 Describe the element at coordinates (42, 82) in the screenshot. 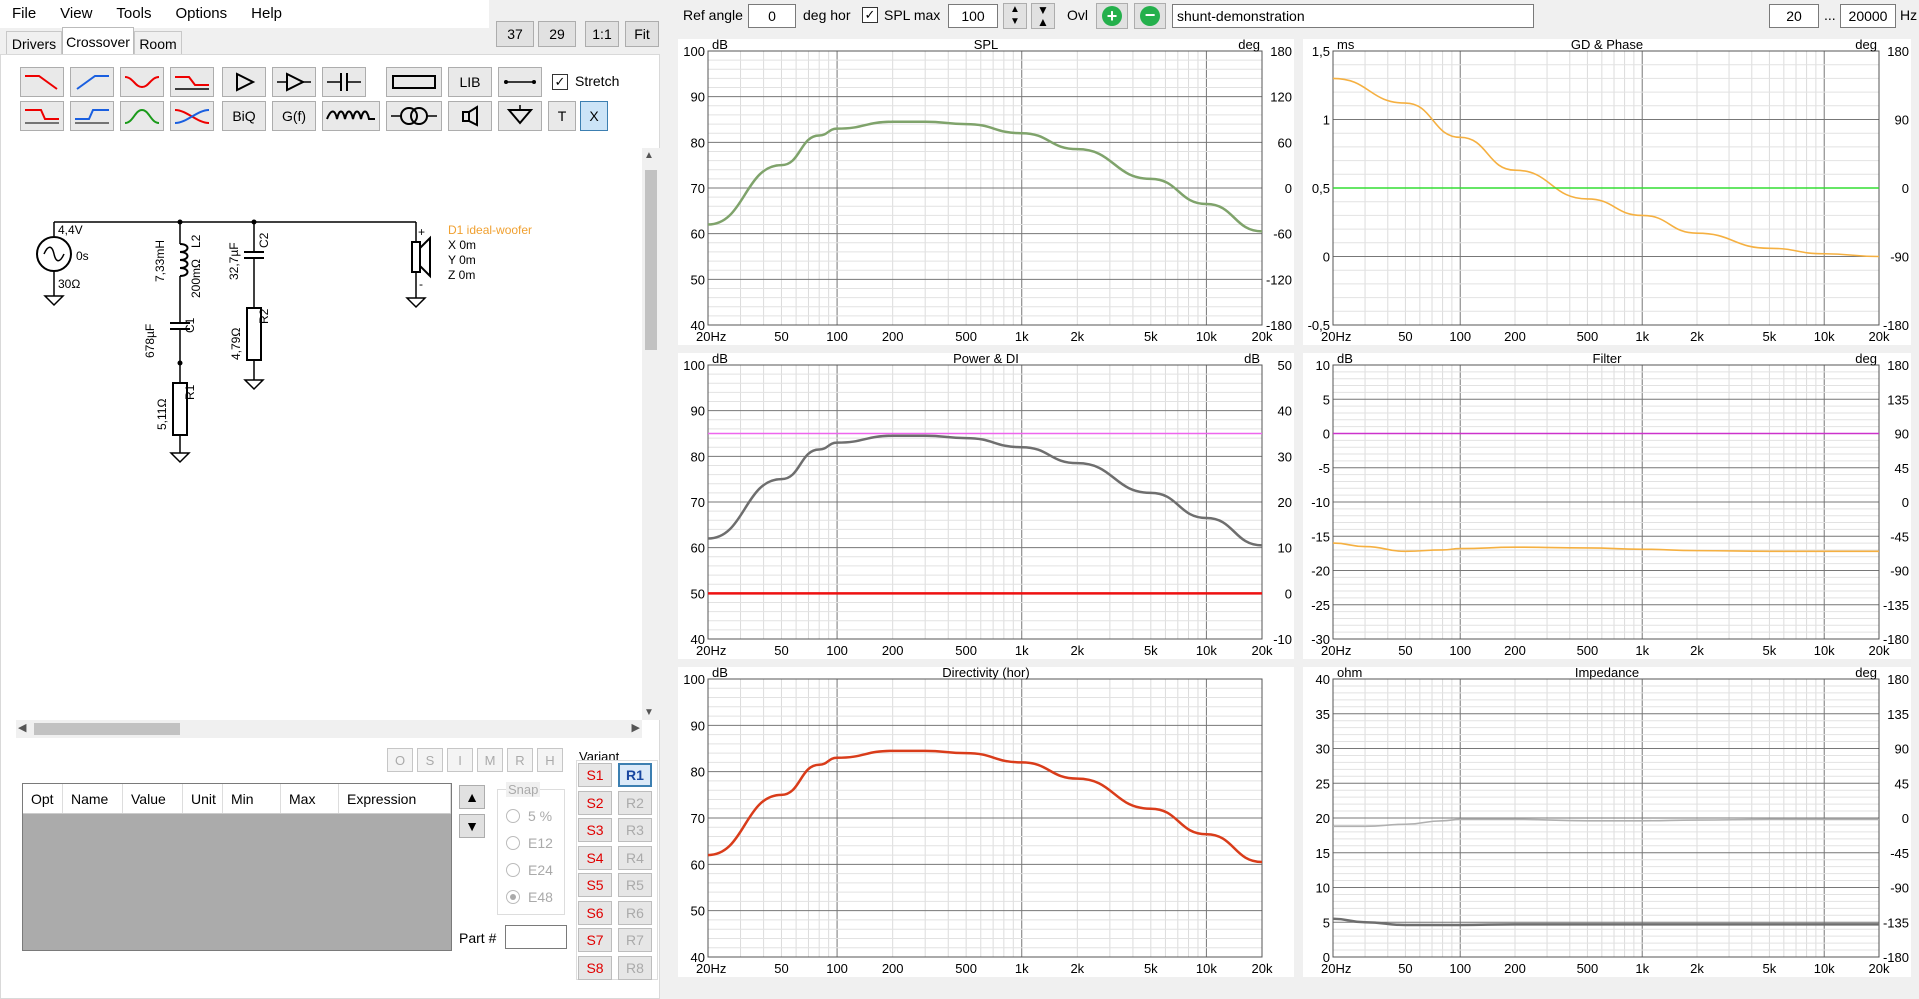

I see `lowpass-red-tool` at that location.